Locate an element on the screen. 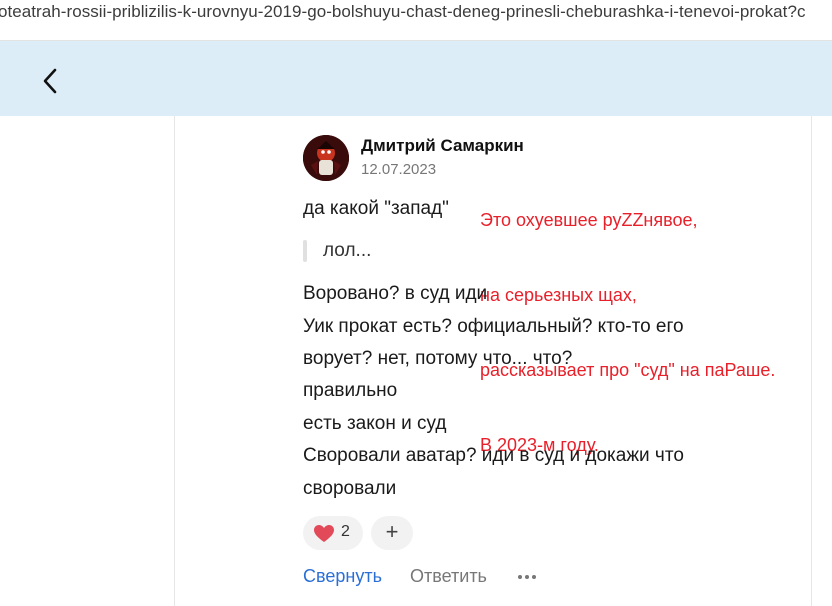 The image size is (832, 606). heart-icon is located at coordinates (324, 533).